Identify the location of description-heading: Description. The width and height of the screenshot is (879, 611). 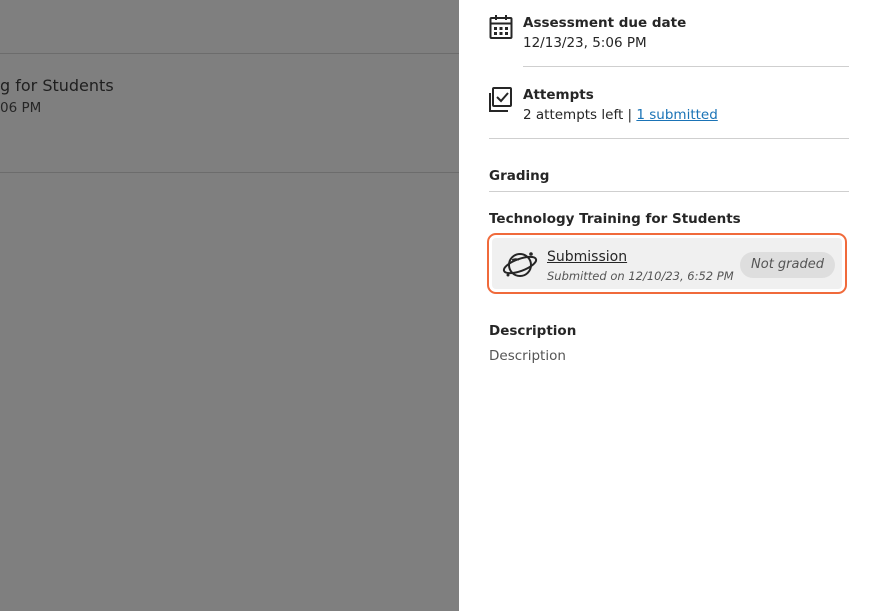
(533, 331).